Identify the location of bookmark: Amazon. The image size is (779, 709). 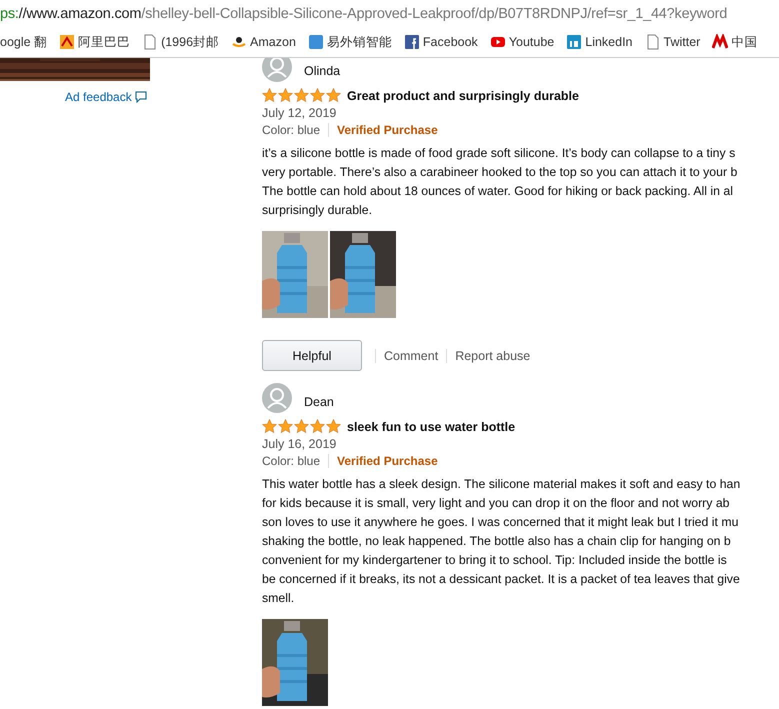
(263, 42).